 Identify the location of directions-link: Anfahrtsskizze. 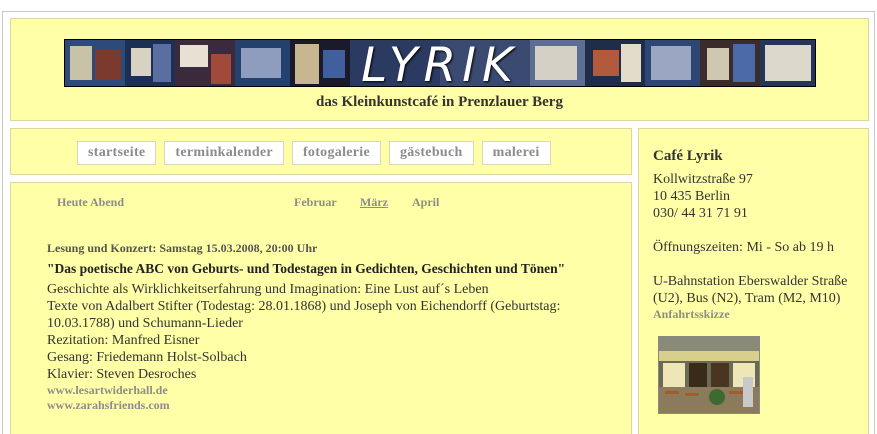
(691, 314).